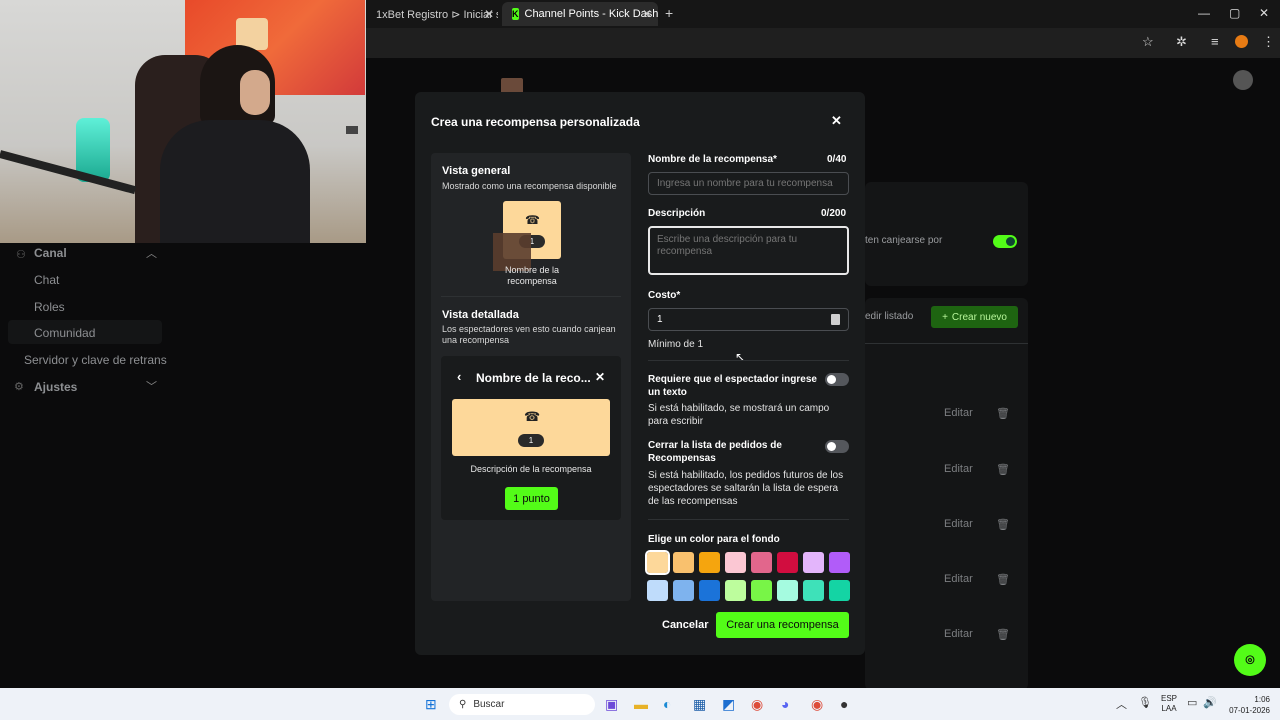 The height and width of the screenshot is (720, 1280). Describe the element at coordinates (728, 704) in the screenshot. I see `outlook-icon: ◩` at that location.